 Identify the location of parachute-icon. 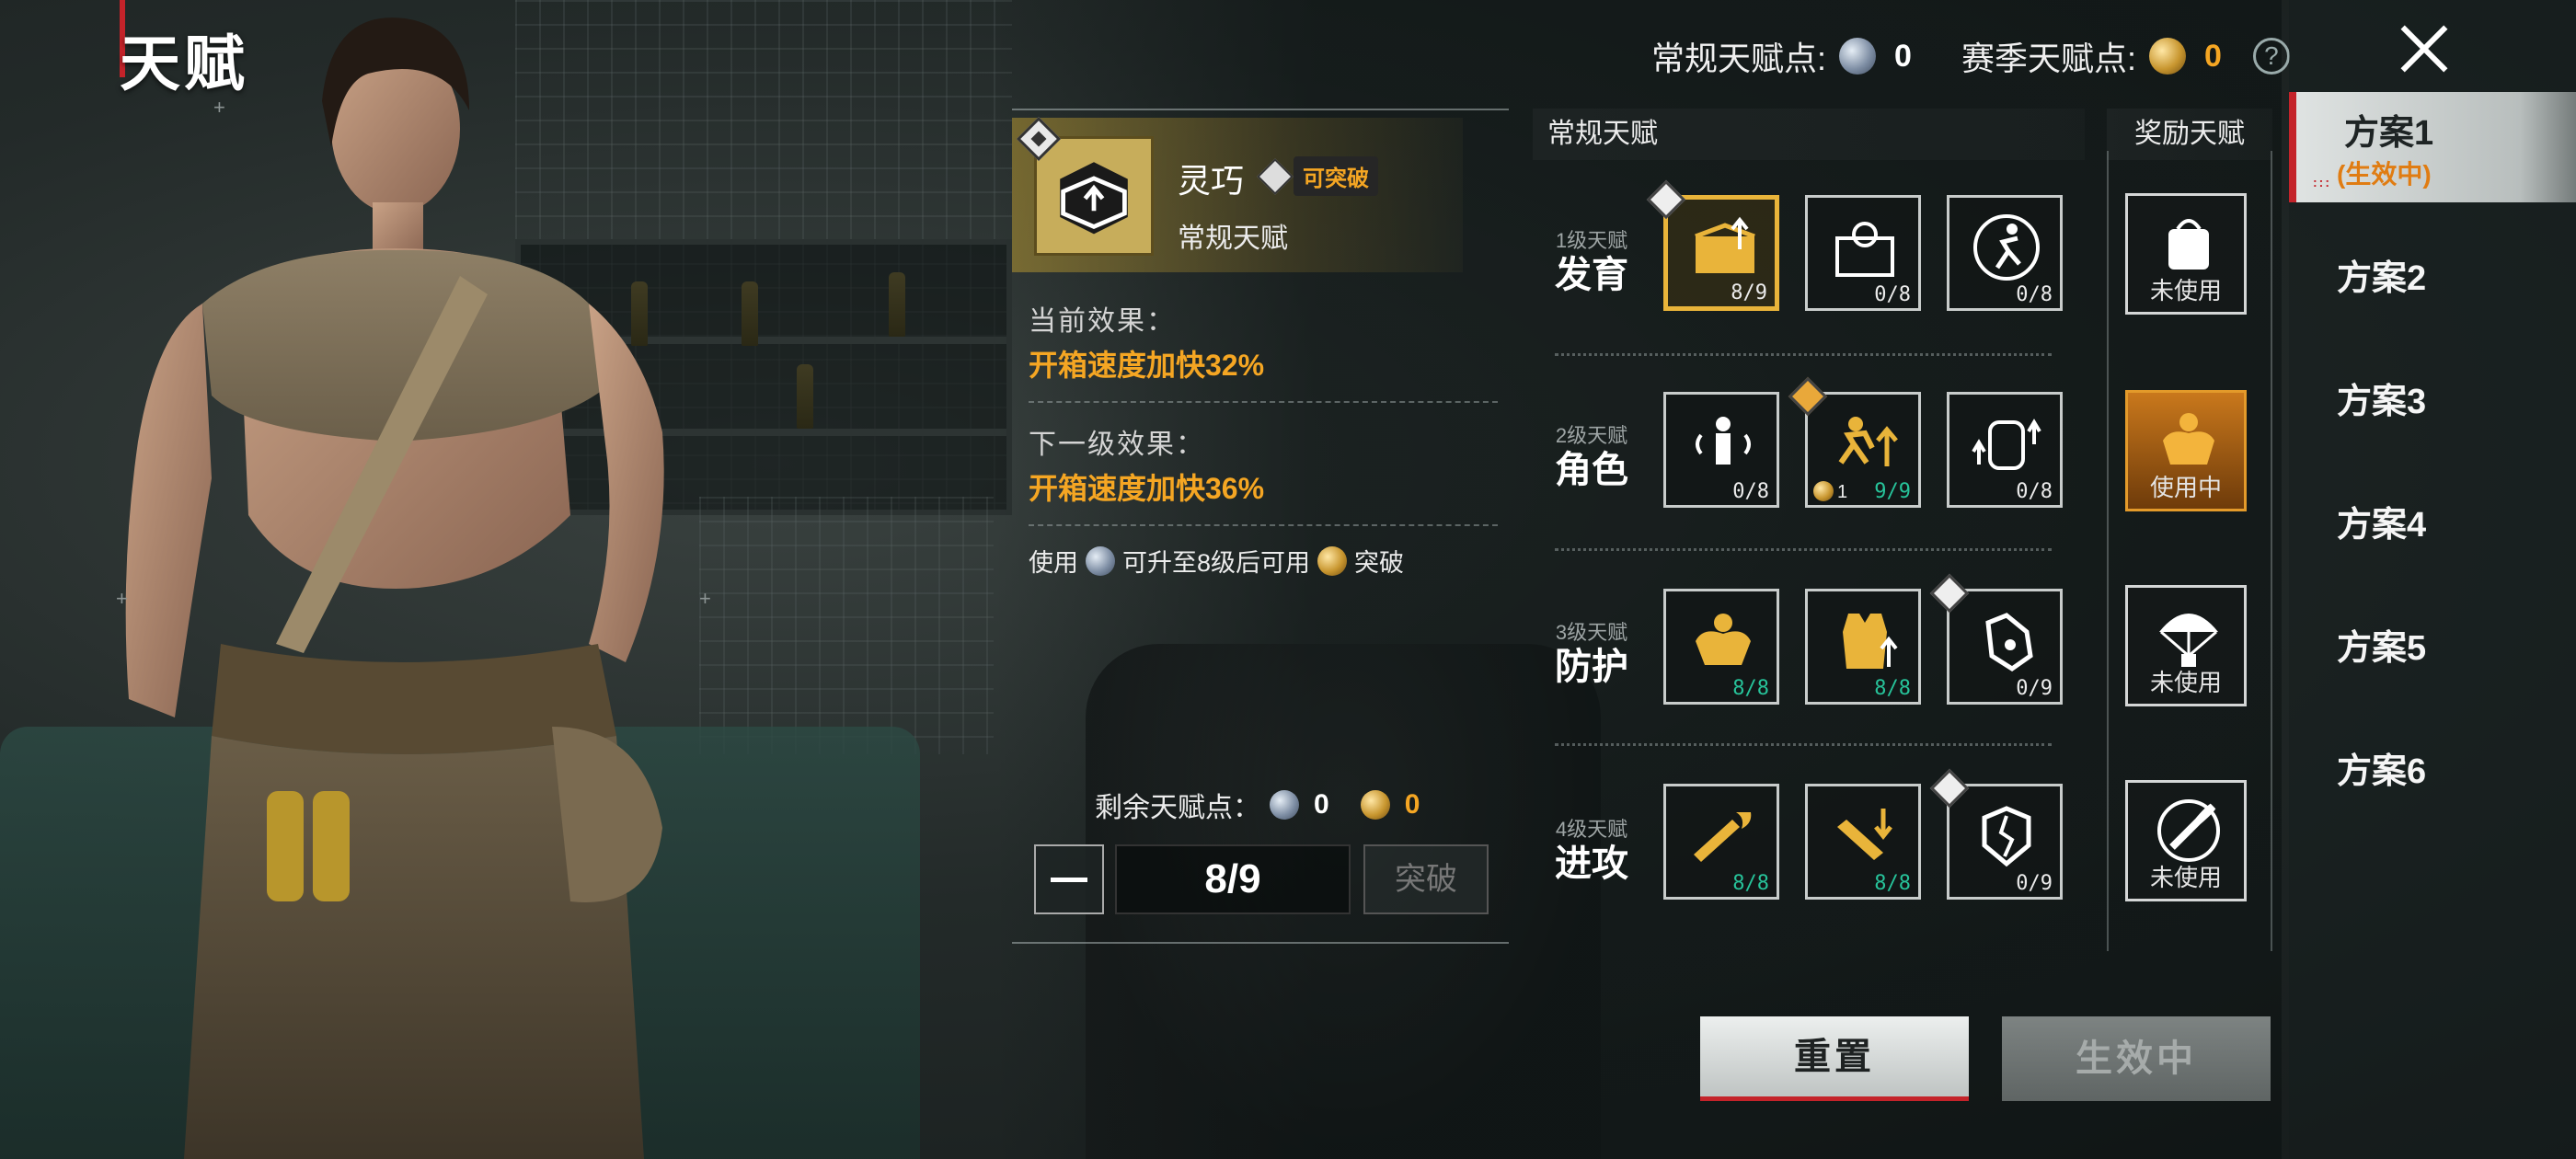
(2188, 640).